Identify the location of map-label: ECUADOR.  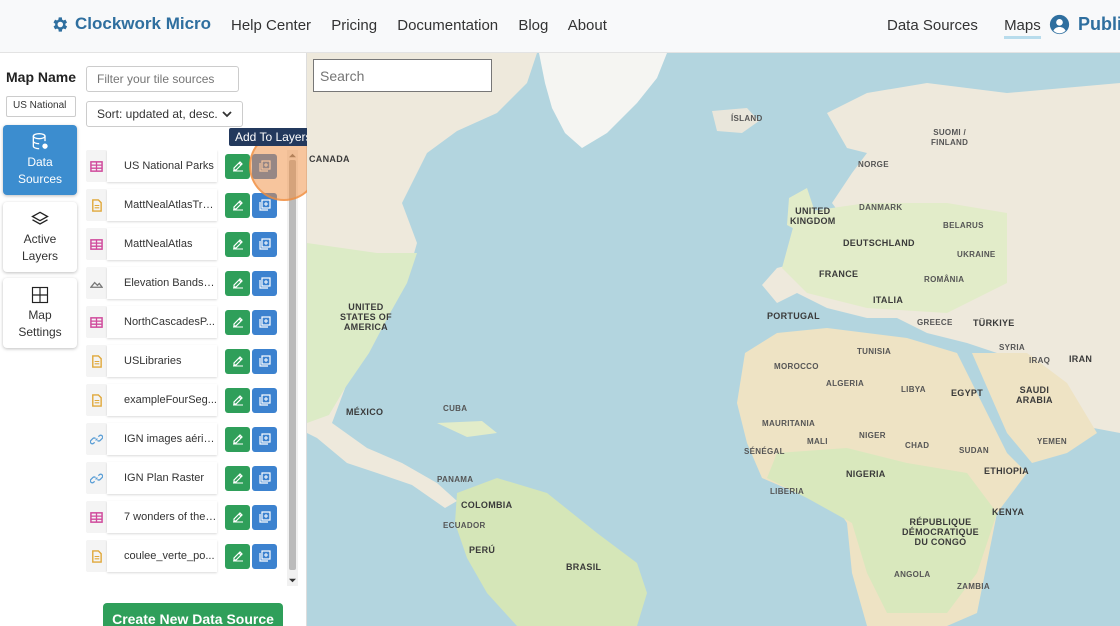
(464, 525).